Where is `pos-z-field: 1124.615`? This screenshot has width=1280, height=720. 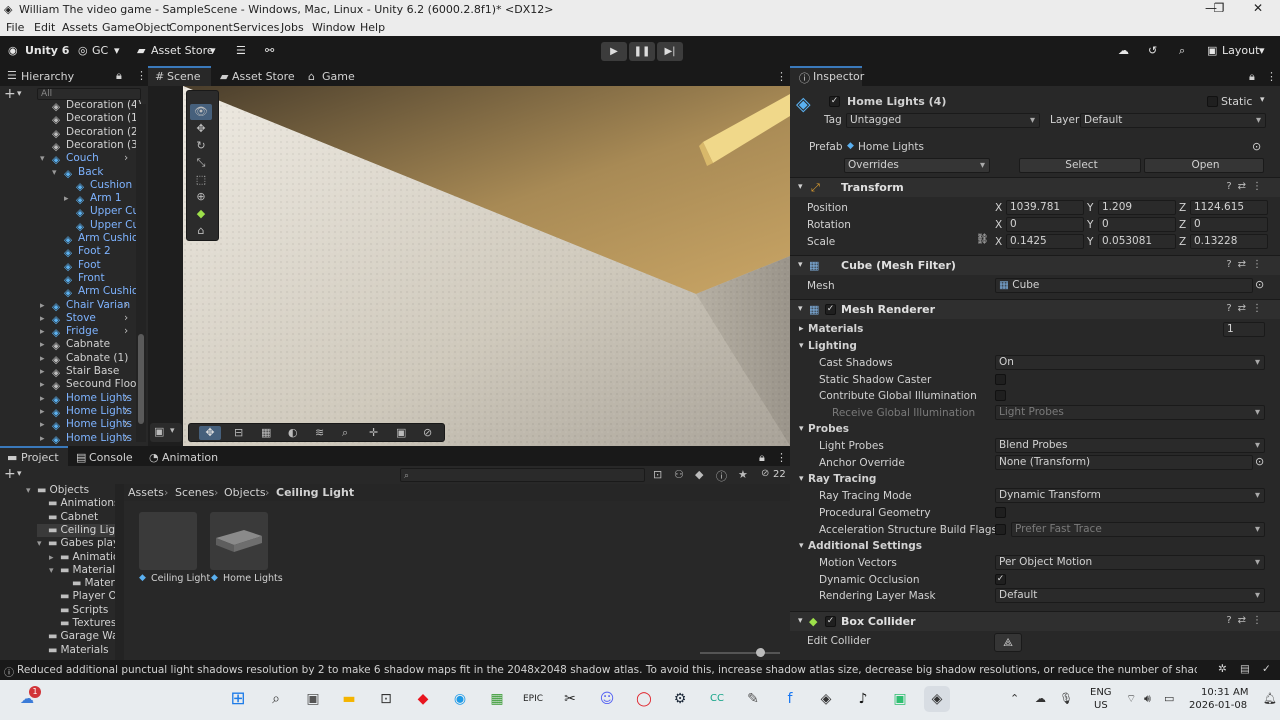
pos-z-field: 1124.615 is located at coordinates (1229, 207).